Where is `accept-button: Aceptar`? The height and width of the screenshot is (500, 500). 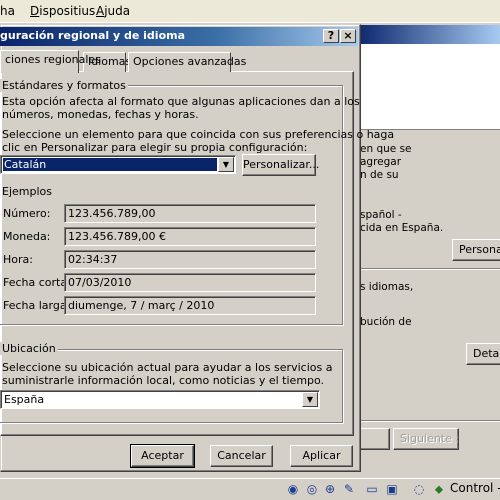 accept-button: Aceptar is located at coordinates (162, 456).